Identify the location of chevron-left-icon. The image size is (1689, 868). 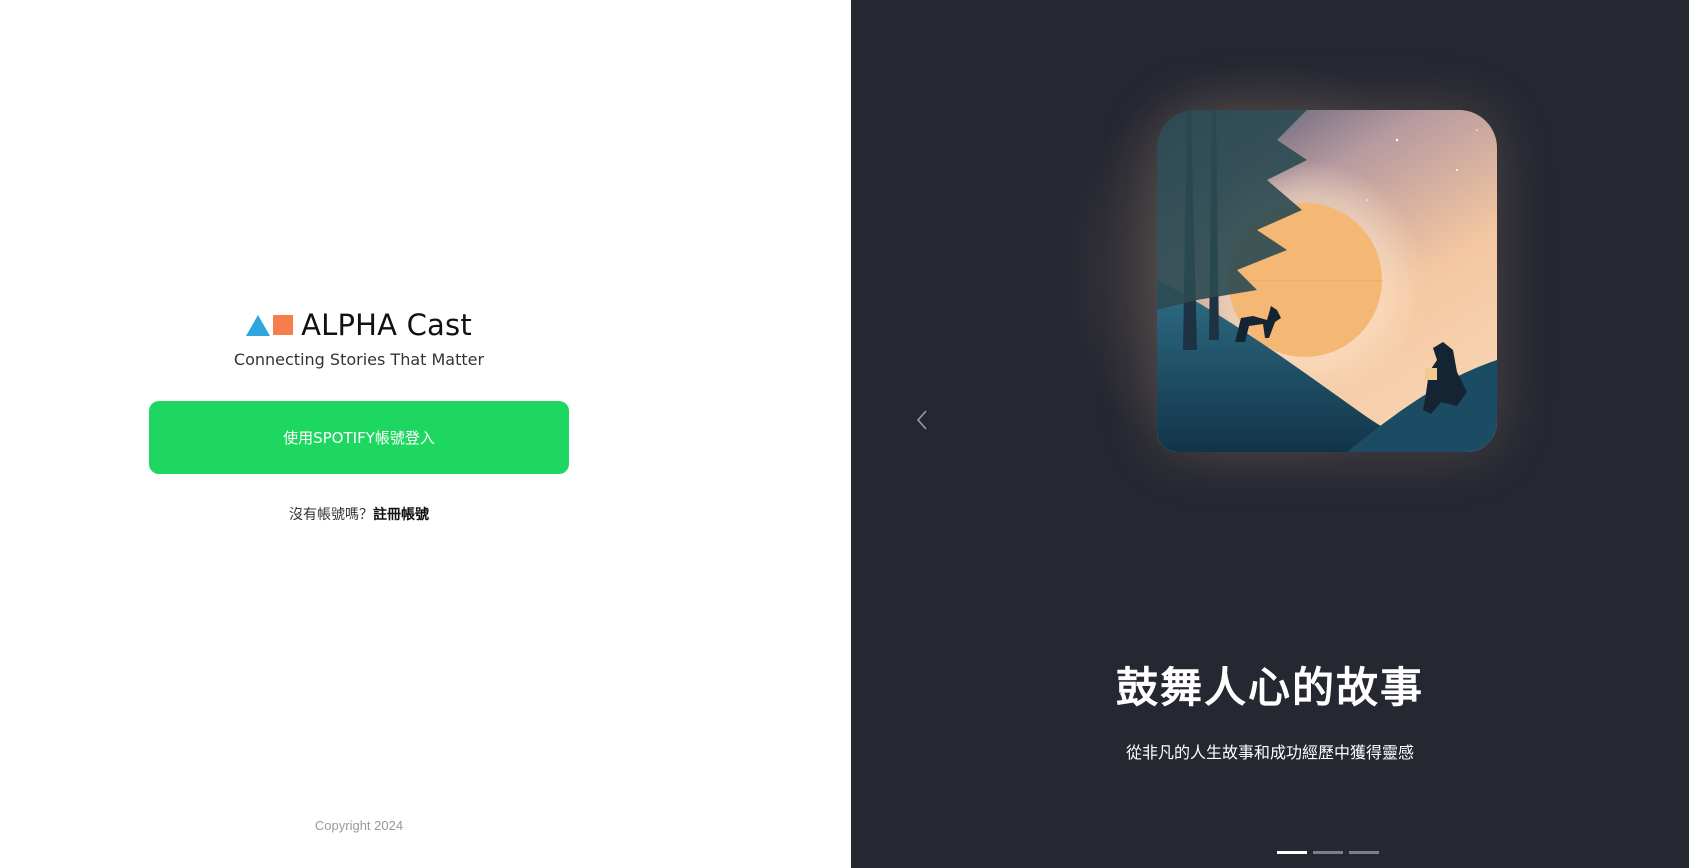
(921, 420).